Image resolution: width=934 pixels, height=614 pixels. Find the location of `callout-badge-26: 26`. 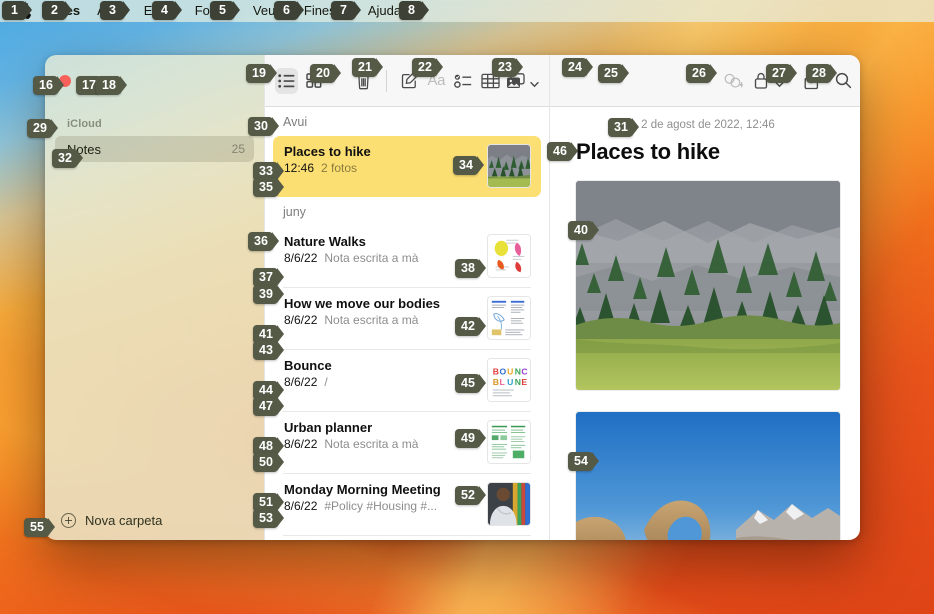

callout-badge-26: 26 is located at coordinates (701, 73).